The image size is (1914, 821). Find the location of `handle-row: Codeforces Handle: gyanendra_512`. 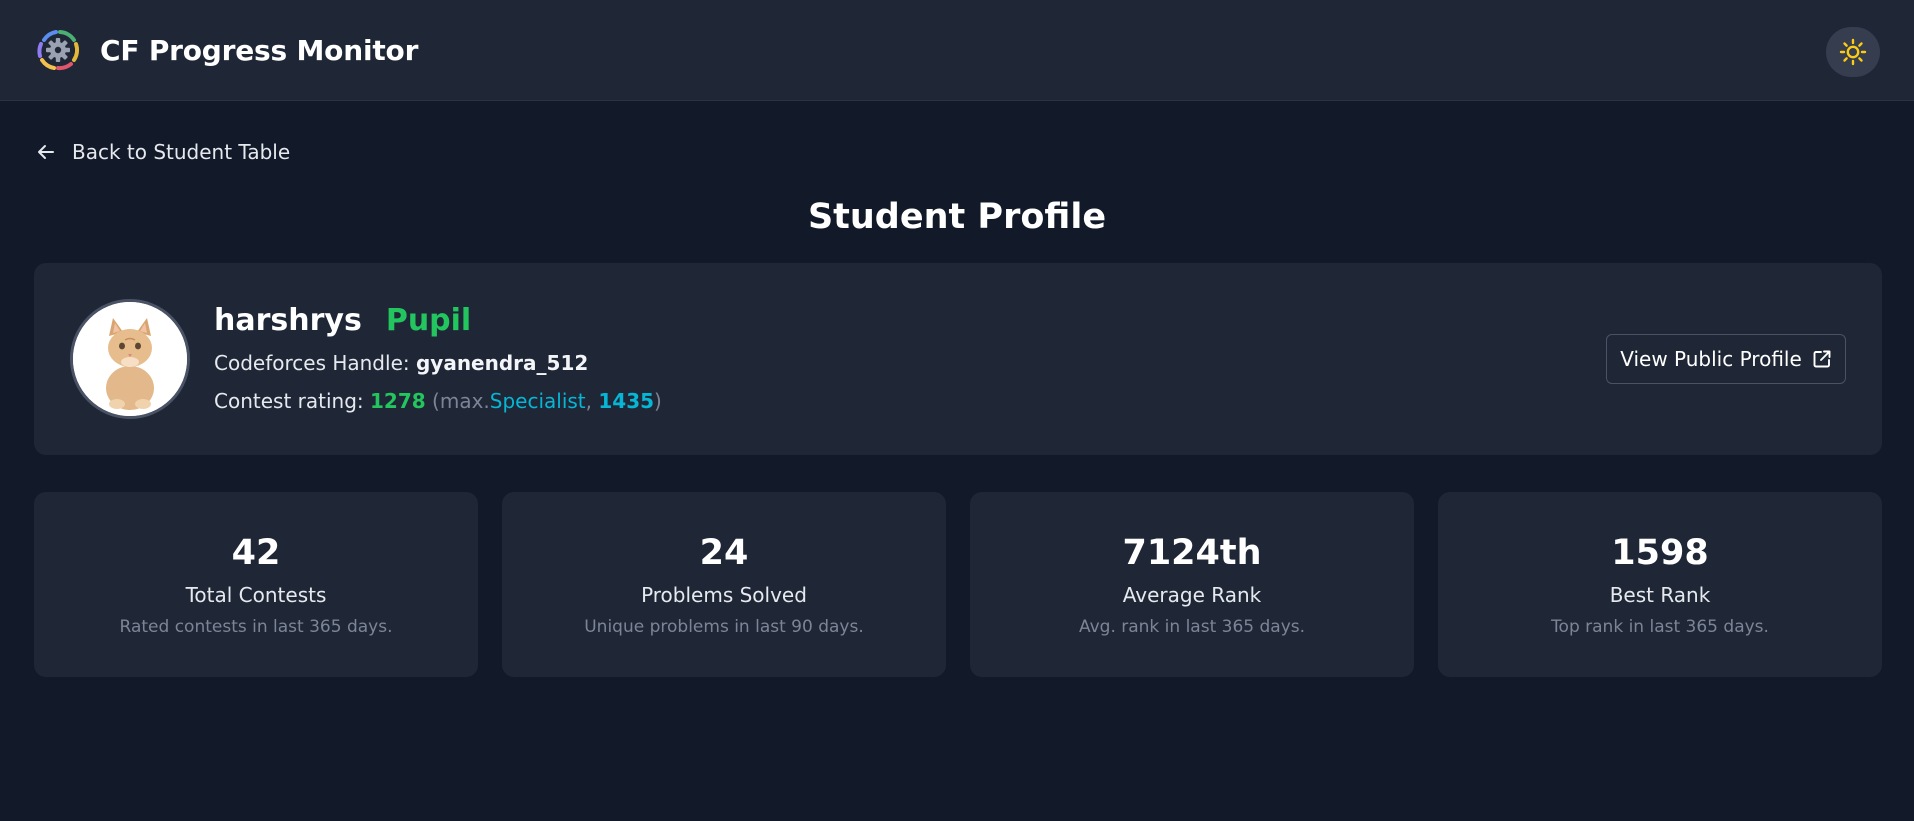

handle-row: Codeforces Handle: gyanendra_512 is located at coordinates (438, 363).